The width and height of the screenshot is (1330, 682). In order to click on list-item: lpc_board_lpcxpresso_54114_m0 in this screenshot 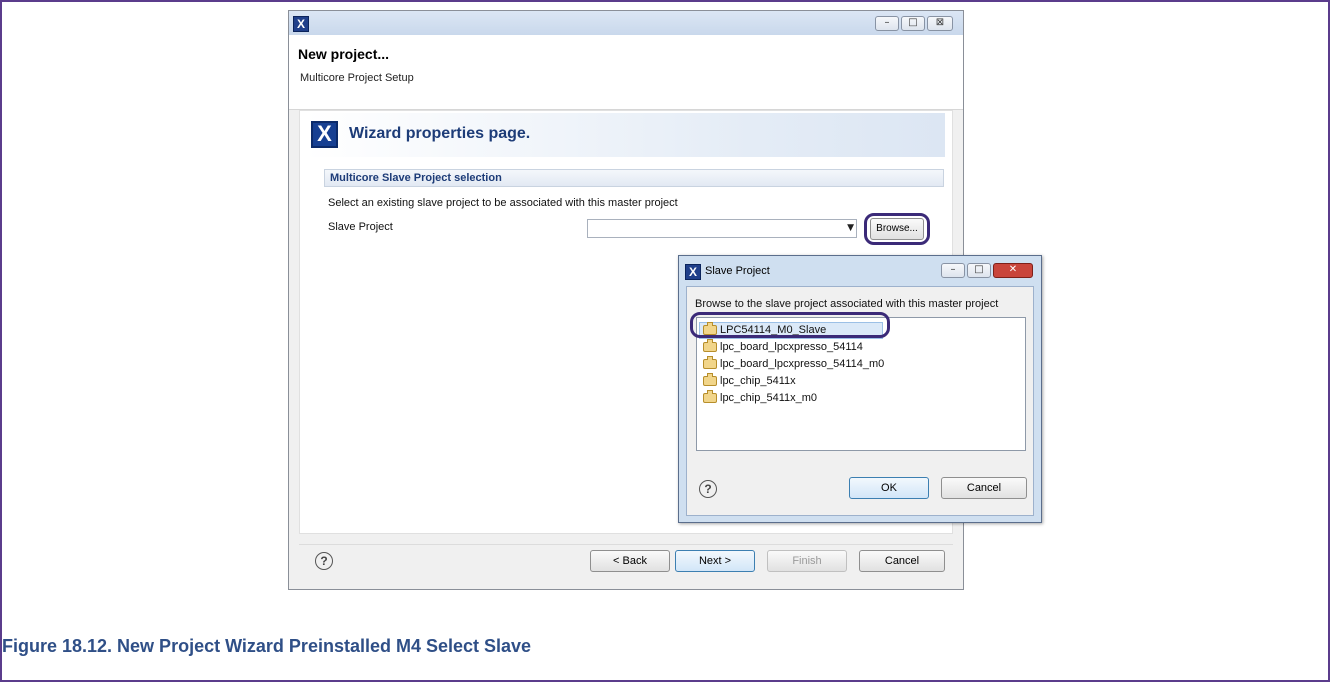, I will do `click(792, 364)`.